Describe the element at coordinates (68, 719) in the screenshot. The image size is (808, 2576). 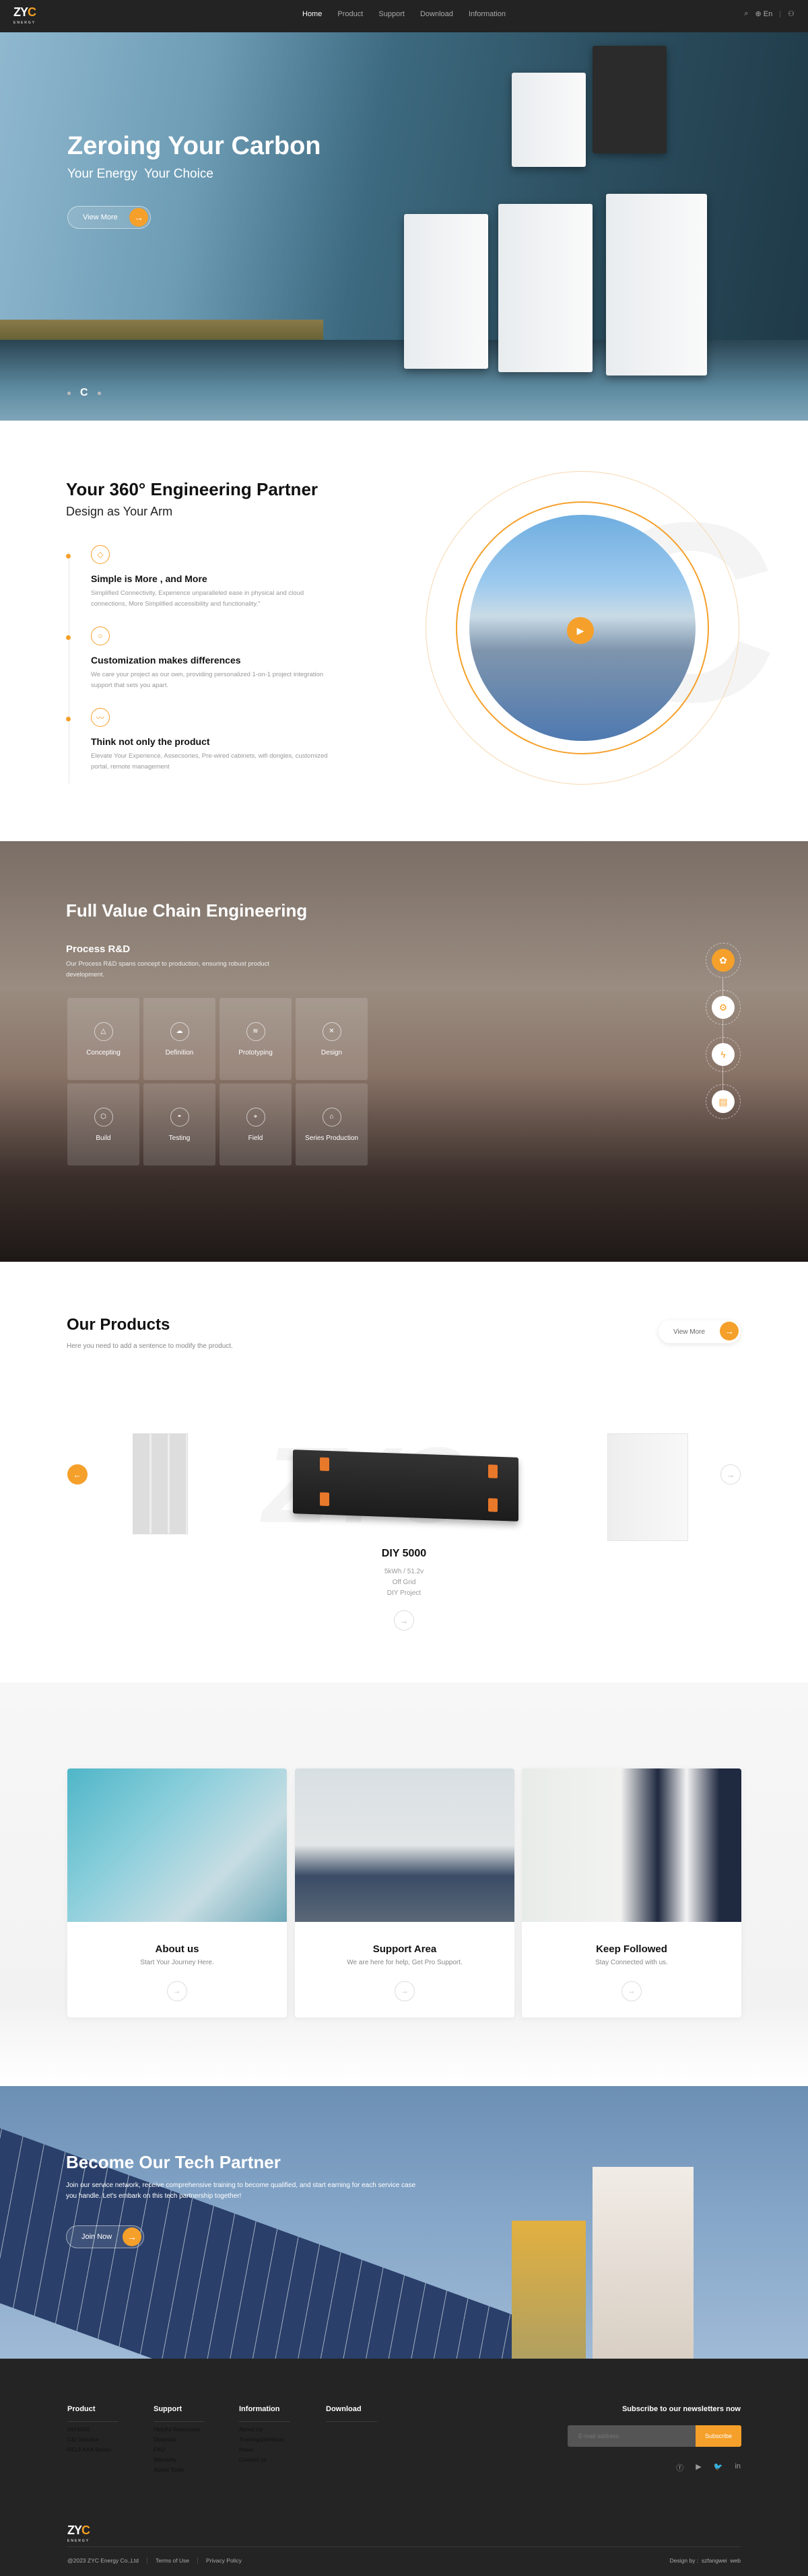
I see `timeline-dot` at that location.